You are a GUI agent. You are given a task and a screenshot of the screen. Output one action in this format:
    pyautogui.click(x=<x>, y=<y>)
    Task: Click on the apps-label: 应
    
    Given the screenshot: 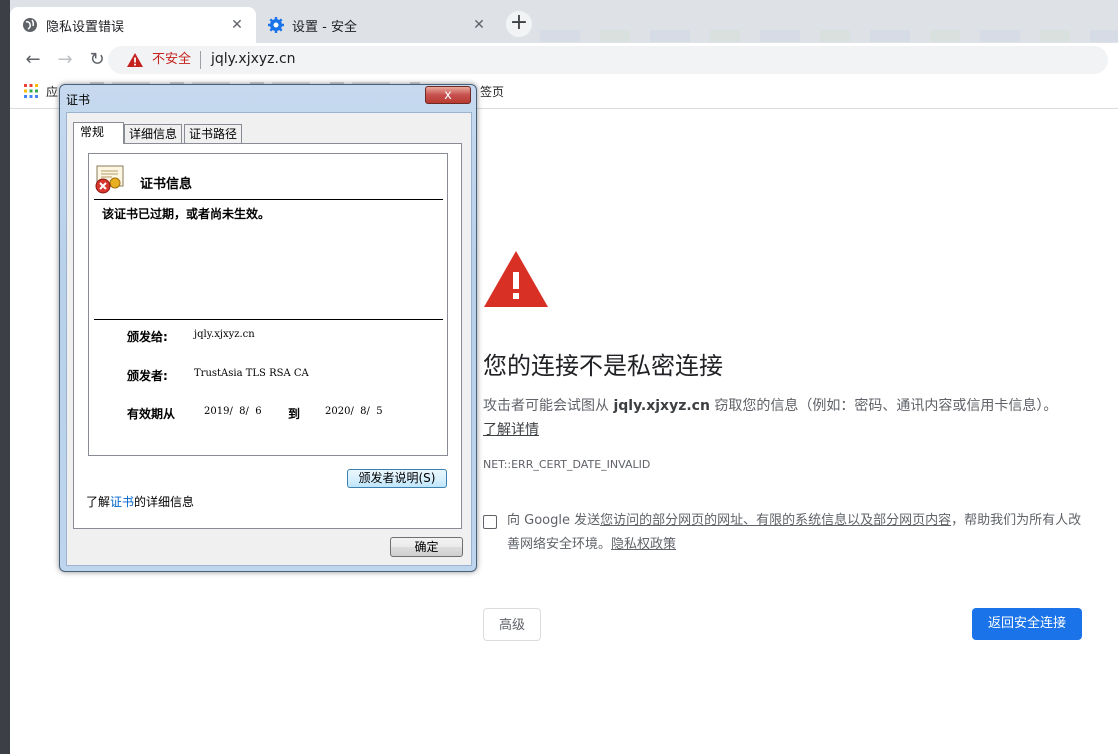 What is the action you would take?
    pyautogui.click(x=52, y=91)
    